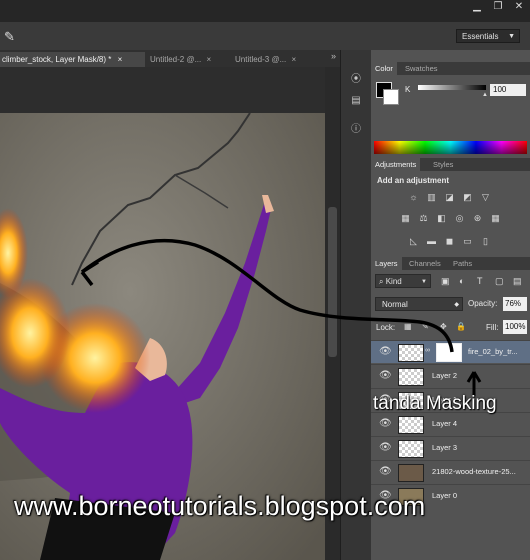 Image resolution: width=530 pixels, height=560 pixels. What do you see at coordinates (477, 7) in the screenshot?
I see `minimize-button: ▁` at bounding box center [477, 7].